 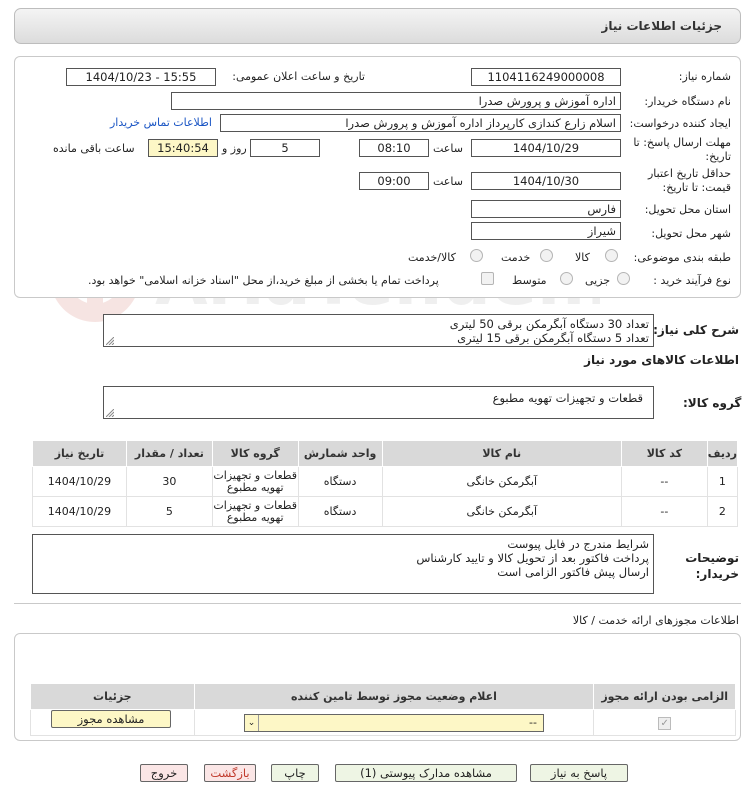 I want to click on col-row: ردیف, so click(x=722, y=453).